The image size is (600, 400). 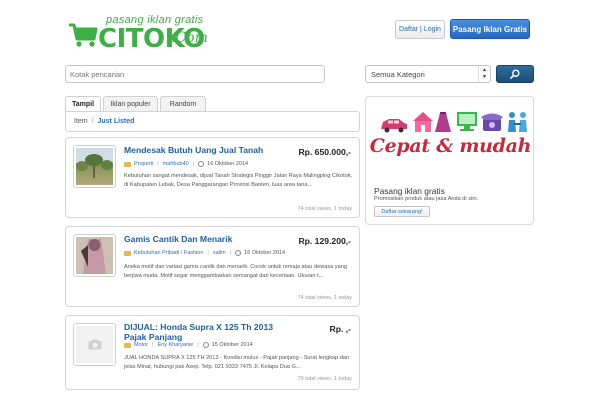 I want to click on house-icon, so click(x=423, y=122).